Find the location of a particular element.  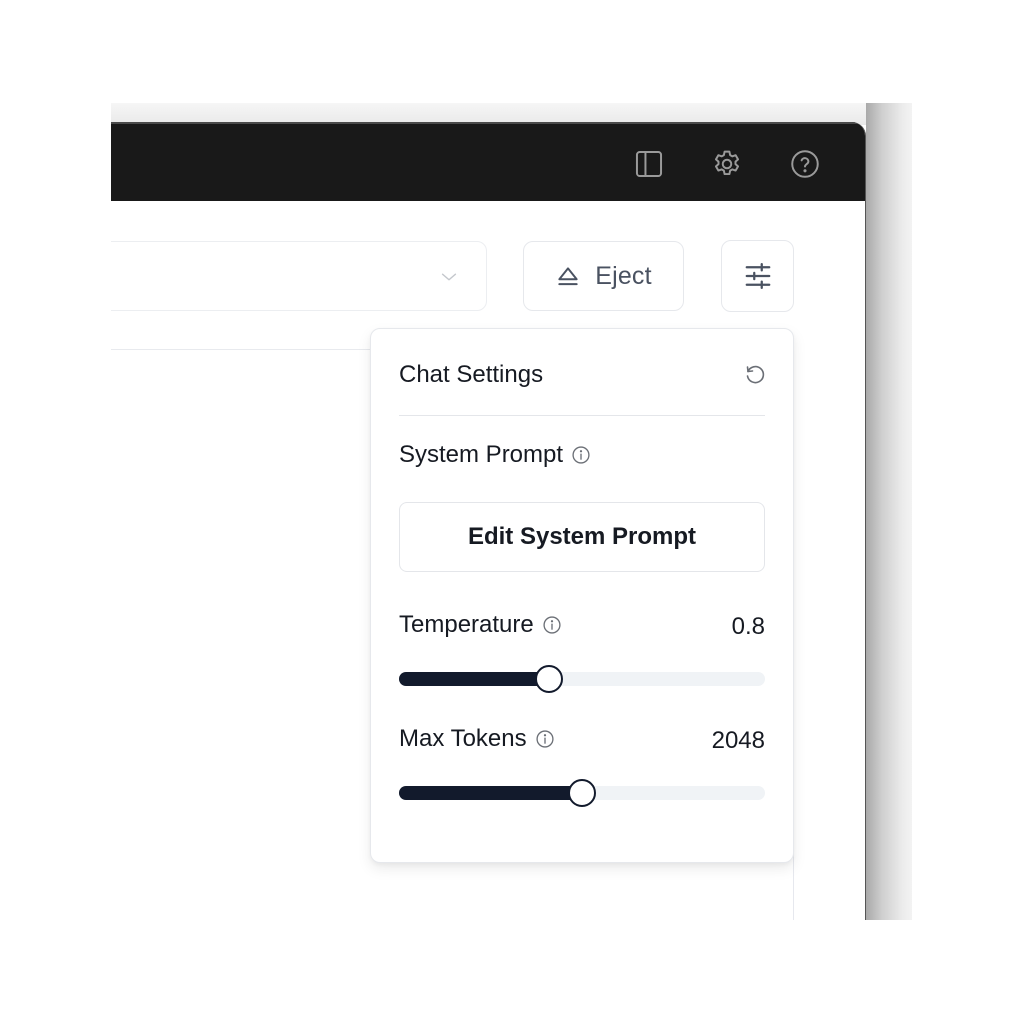

popover-title: Chat Settings is located at coordinates (471, 374).